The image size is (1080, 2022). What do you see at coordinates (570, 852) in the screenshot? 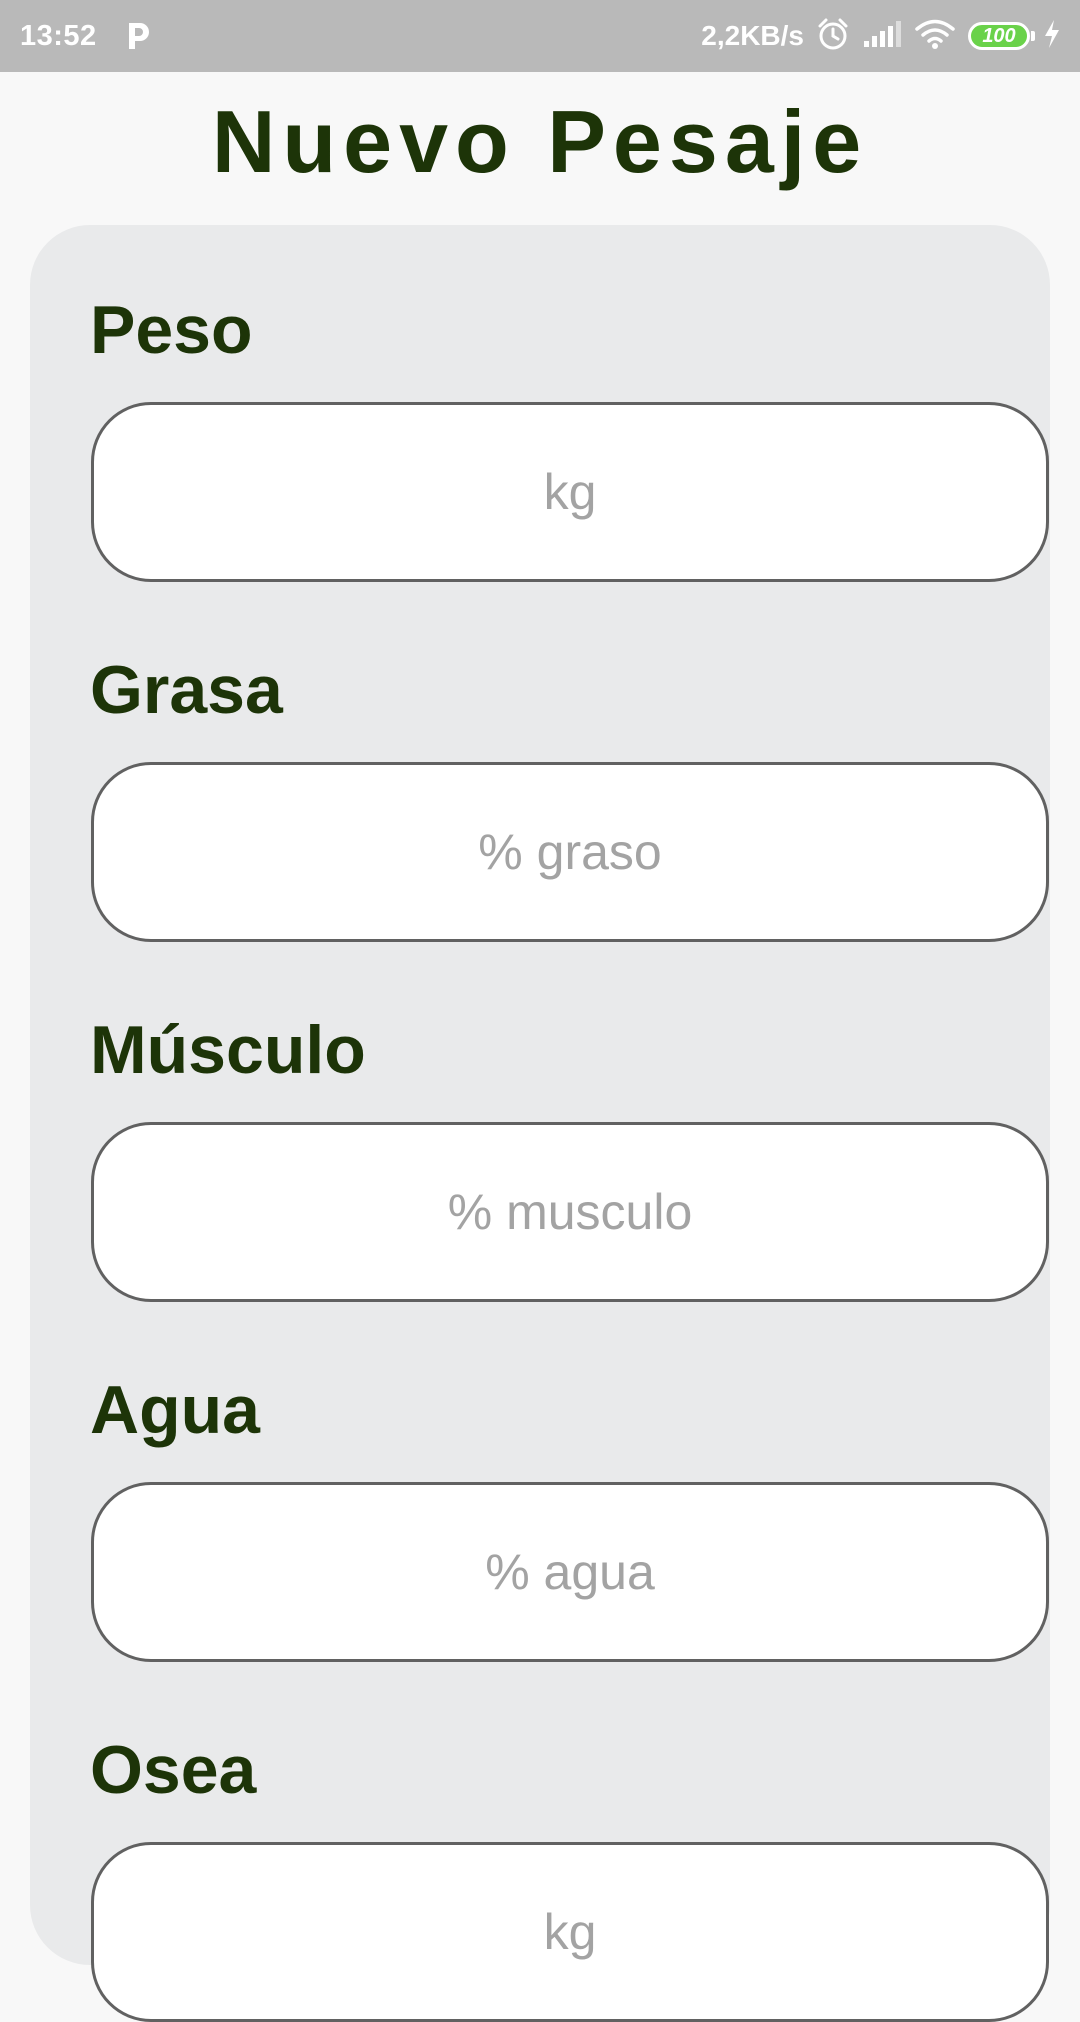
I see `grasa-input` at bounding box center [570, 852].